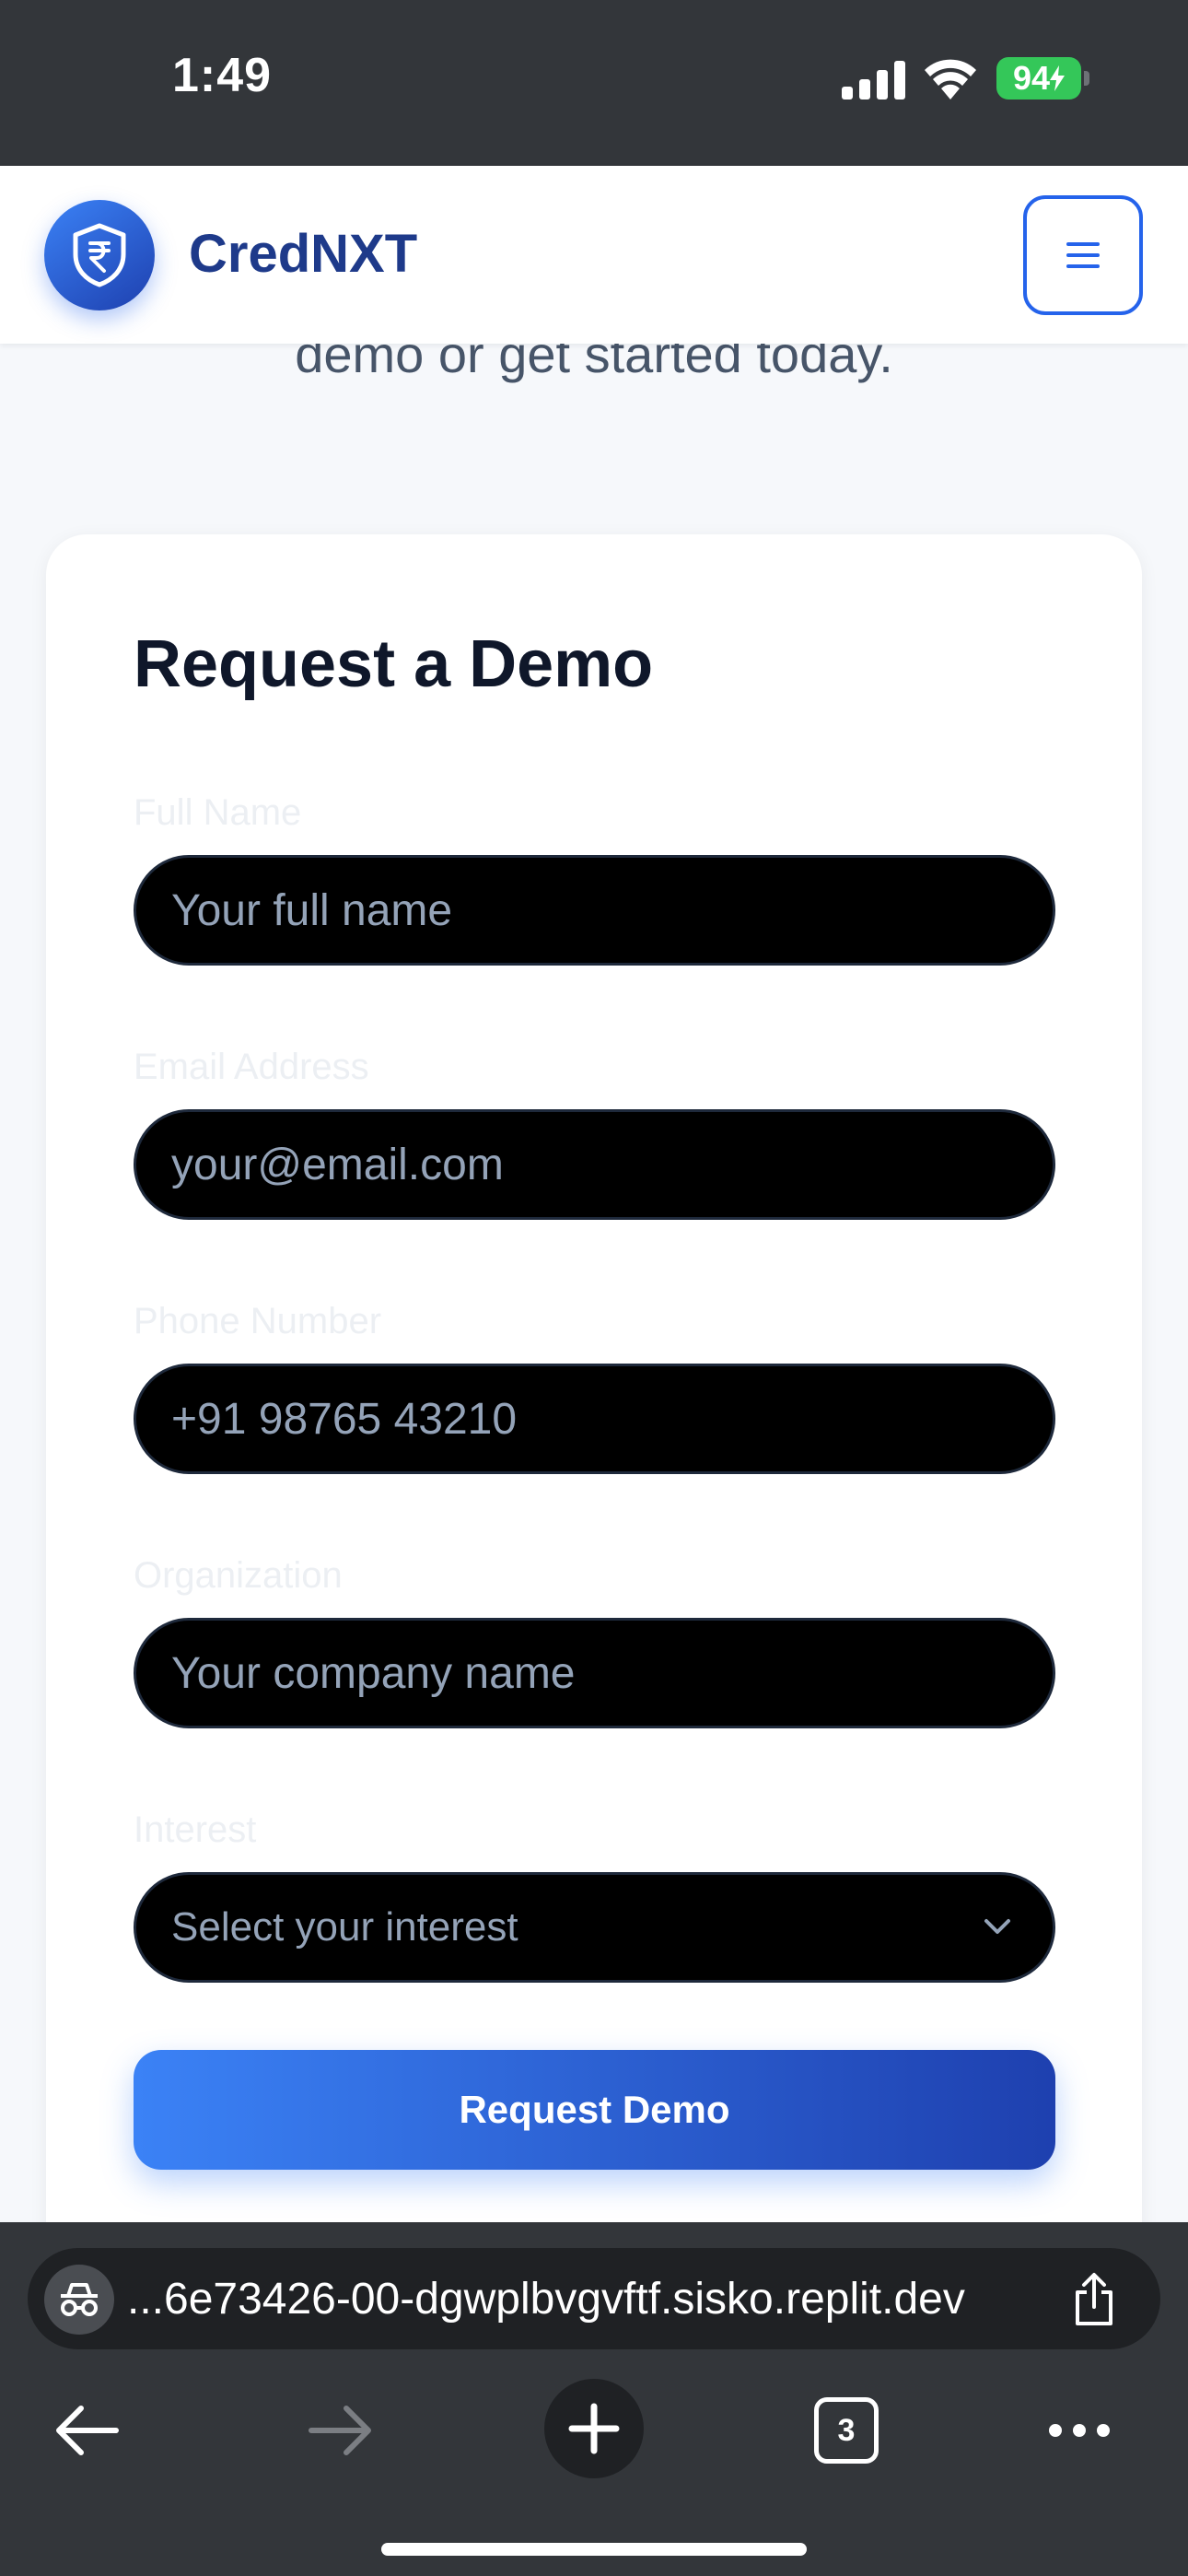  I want to click on back-arrow-icon, so click(87, 2430).